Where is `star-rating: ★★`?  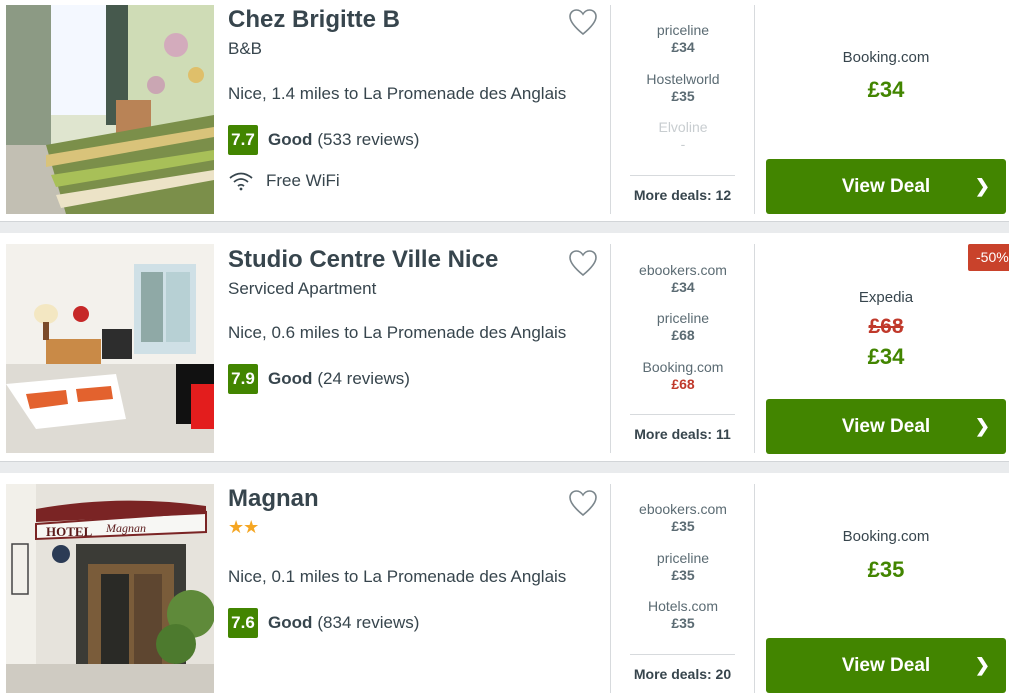 star-rating: ★★ is located at coordinates (243, 527).